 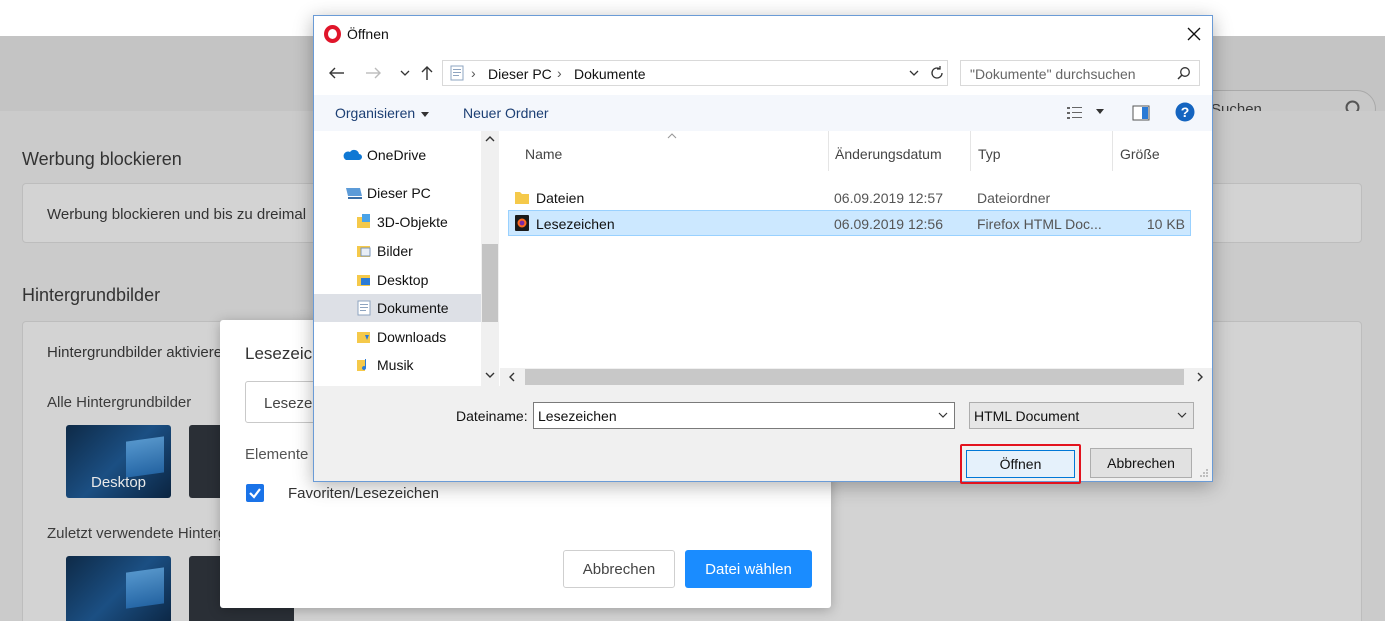 What do you see at coordinates (397, 365) in the screenshot?
I see `tree-item-music: Musik` at bounding box center [397, 365].